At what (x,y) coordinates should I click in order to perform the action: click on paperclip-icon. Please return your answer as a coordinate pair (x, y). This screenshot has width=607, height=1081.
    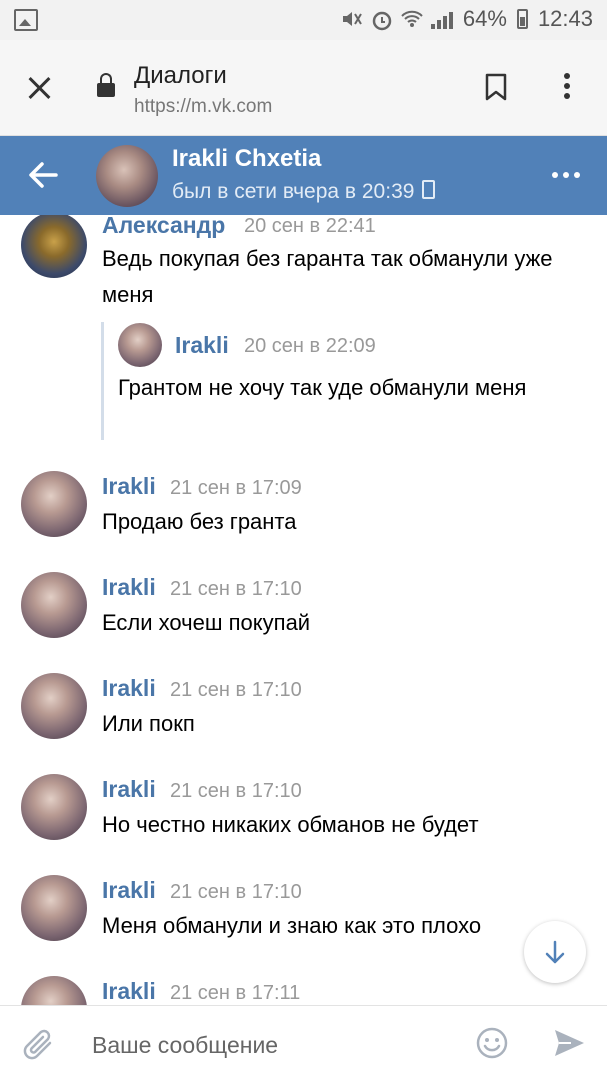
    Looking at the image, I should click on (39, 1044).